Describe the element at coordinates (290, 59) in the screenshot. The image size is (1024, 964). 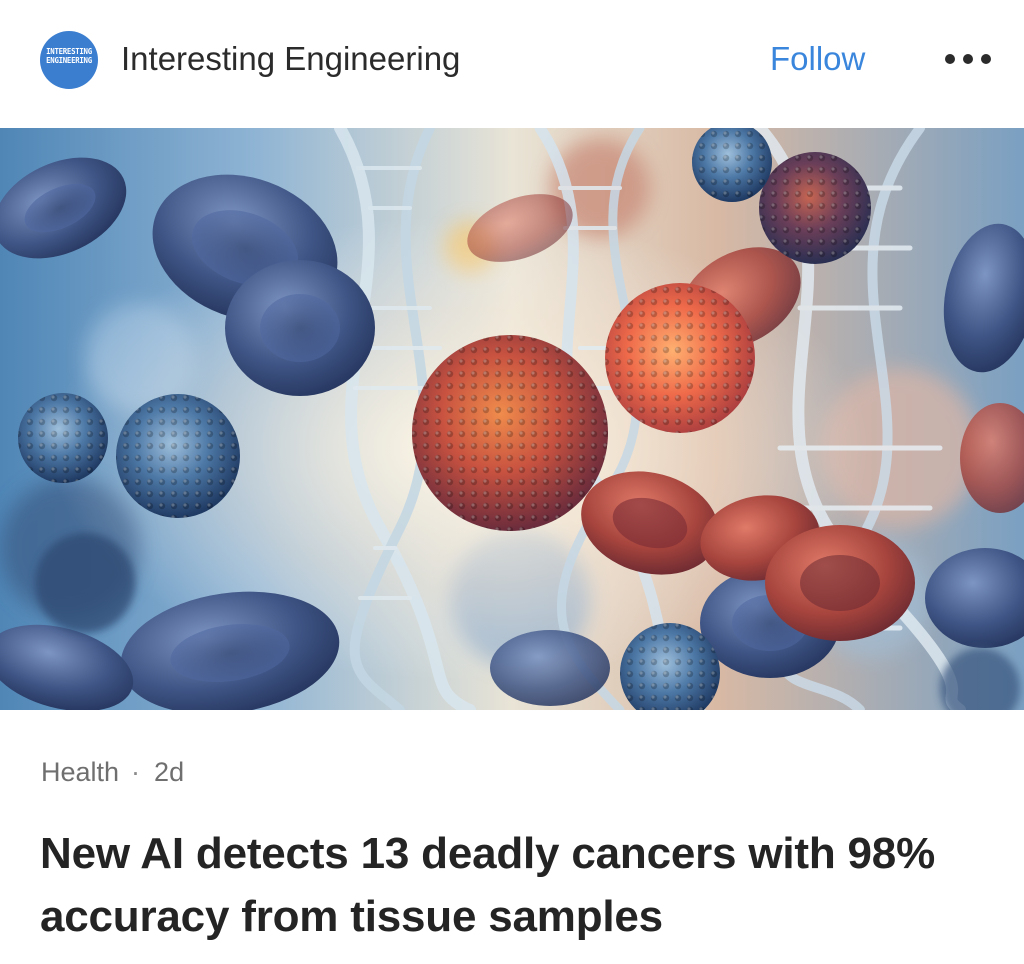
I see `publisher-name: Interesting Engineering` at that location.